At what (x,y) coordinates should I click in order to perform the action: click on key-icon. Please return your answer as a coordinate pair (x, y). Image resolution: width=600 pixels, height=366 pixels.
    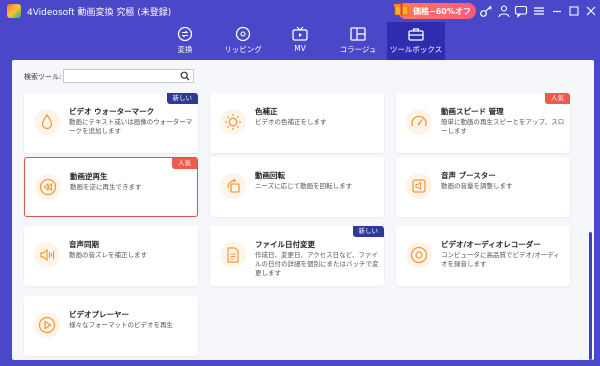
    Looking at the image, I should click on (486, 11).